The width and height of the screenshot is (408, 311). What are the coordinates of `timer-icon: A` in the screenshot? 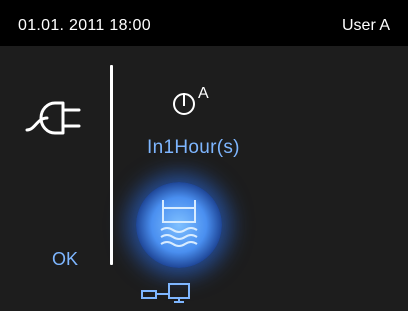 It's located at (191, 100).